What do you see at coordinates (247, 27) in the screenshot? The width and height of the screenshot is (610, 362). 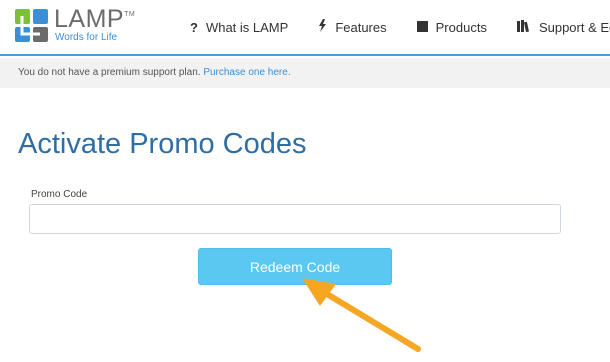 I see `nav-label: What is LAMP` at bounding box center [247, 27].